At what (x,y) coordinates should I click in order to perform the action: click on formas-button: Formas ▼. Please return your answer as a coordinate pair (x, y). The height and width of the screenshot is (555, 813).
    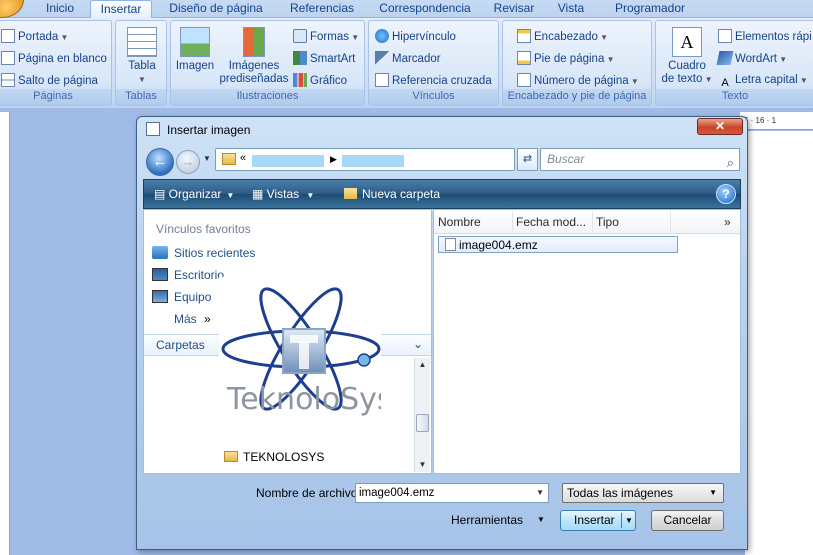
    Looking at the image, I should click on (326, 37).